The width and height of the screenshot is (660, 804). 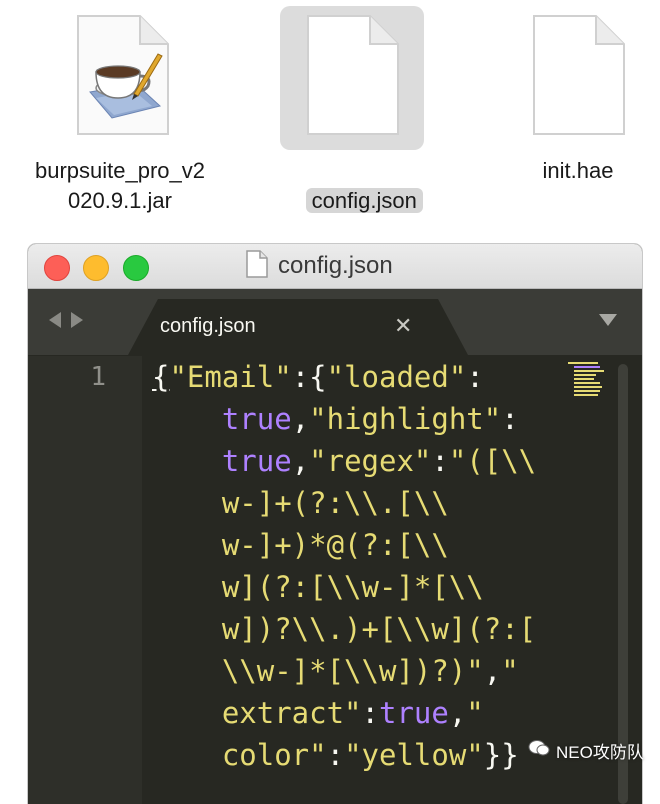 I want to click on title-bar: config.json, so click(x=335, y=266).